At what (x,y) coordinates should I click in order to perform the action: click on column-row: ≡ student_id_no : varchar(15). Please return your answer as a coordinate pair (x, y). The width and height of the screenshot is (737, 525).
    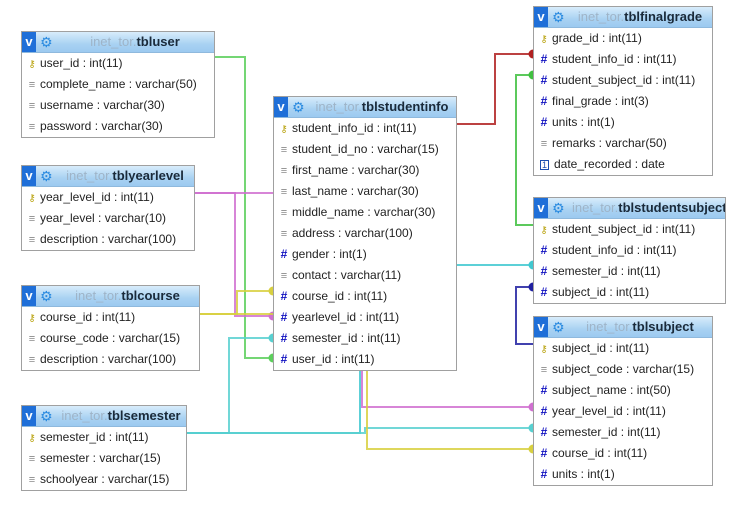
    Looking at the image, I should click on (365, 149).